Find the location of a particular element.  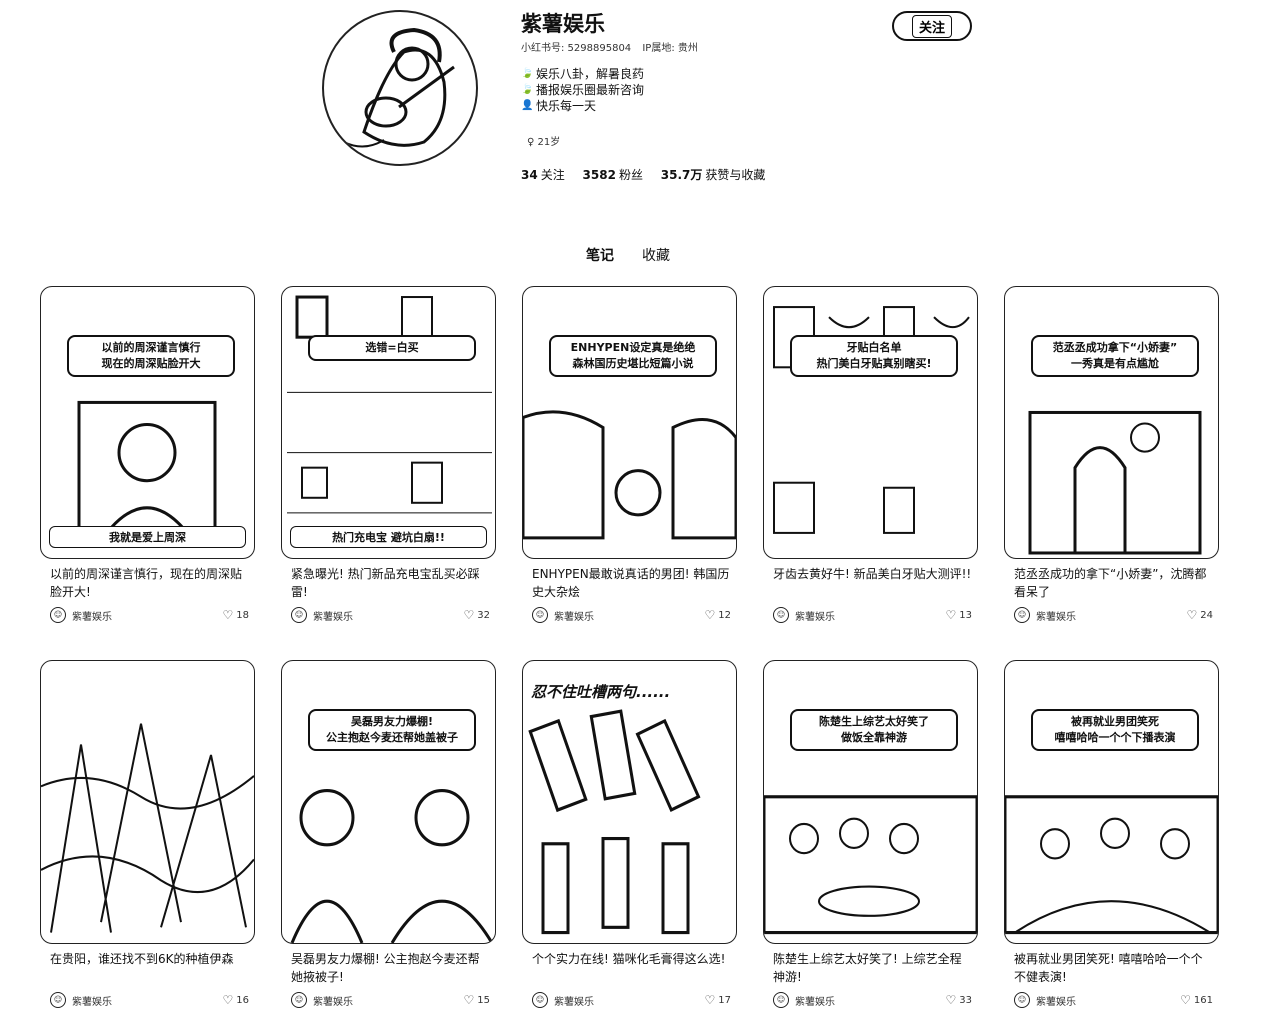

cover-caption: 我就是爱上周深 is located at coordinates (147, 537).